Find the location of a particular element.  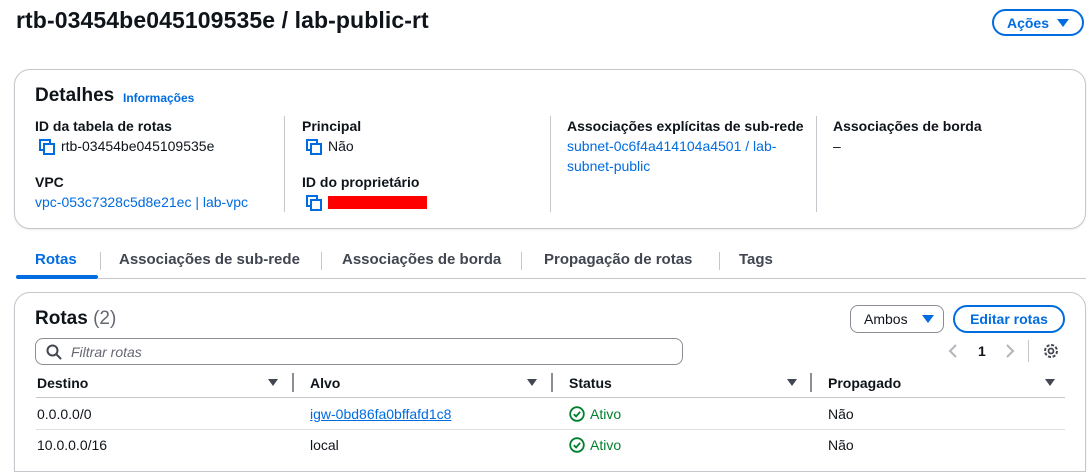

route-destination: 0.0.0.0/0 is located at coordinates (64, 414).